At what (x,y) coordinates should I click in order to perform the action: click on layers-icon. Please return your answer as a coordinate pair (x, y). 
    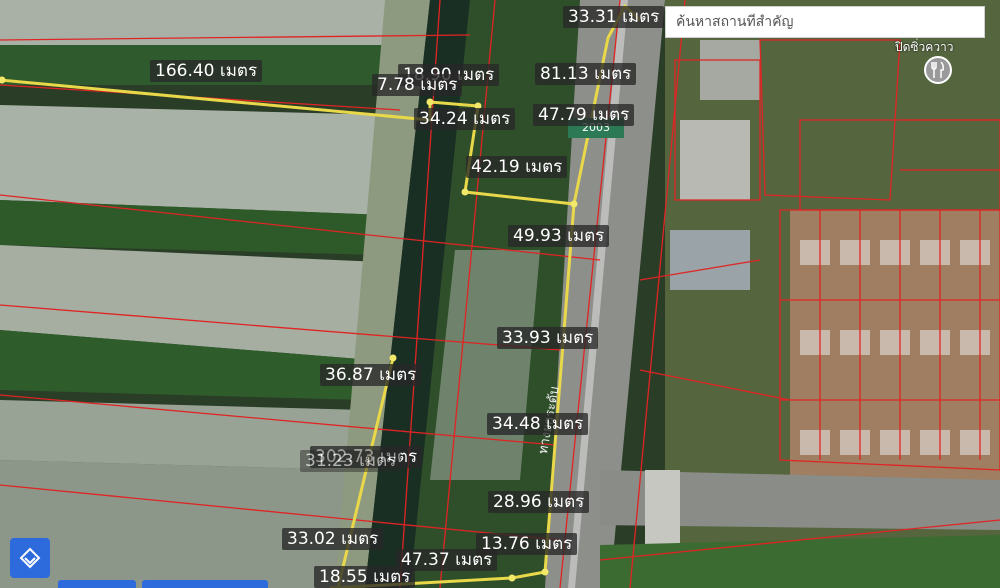
    Looking at the image, I should click on (30, 558).